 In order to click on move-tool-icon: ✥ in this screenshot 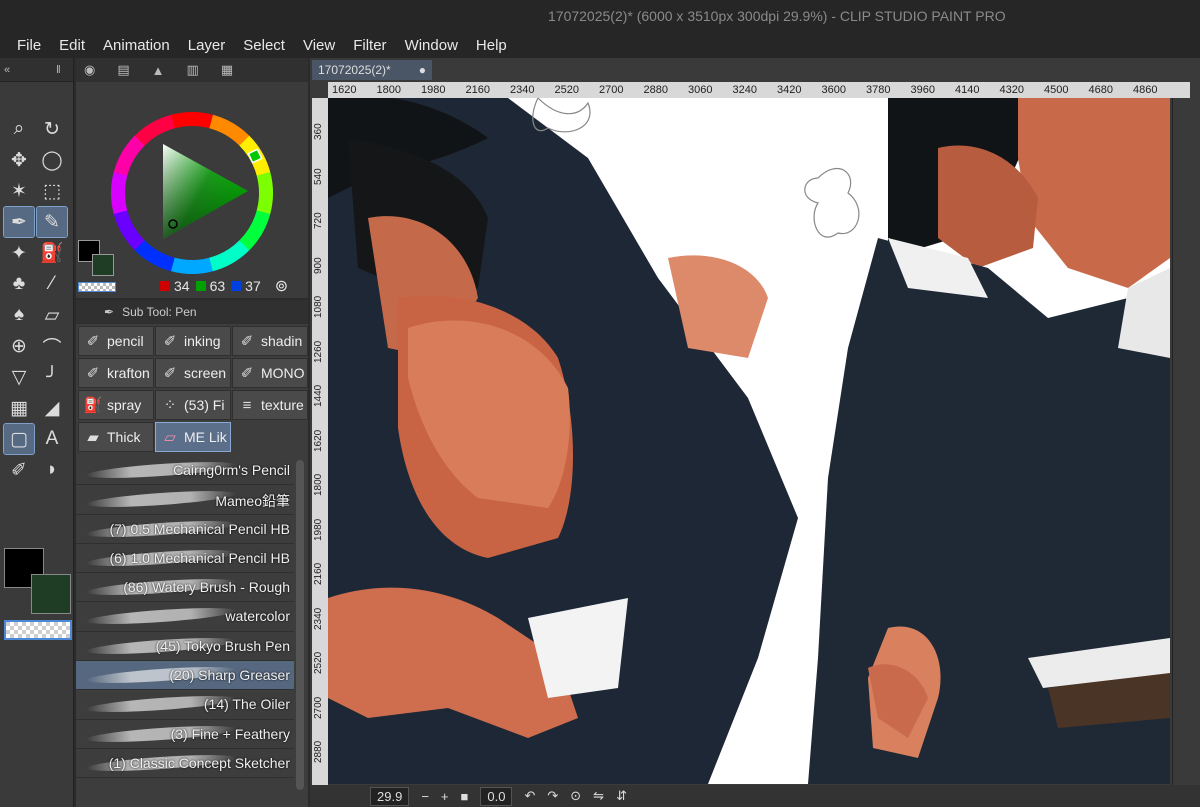, I will do `click(19, 160)`.